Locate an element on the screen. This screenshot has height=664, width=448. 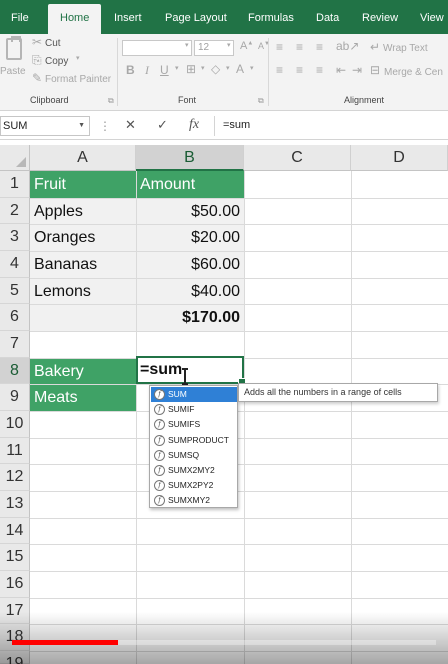
row-header: 8 is located at coordinates (15, 371).